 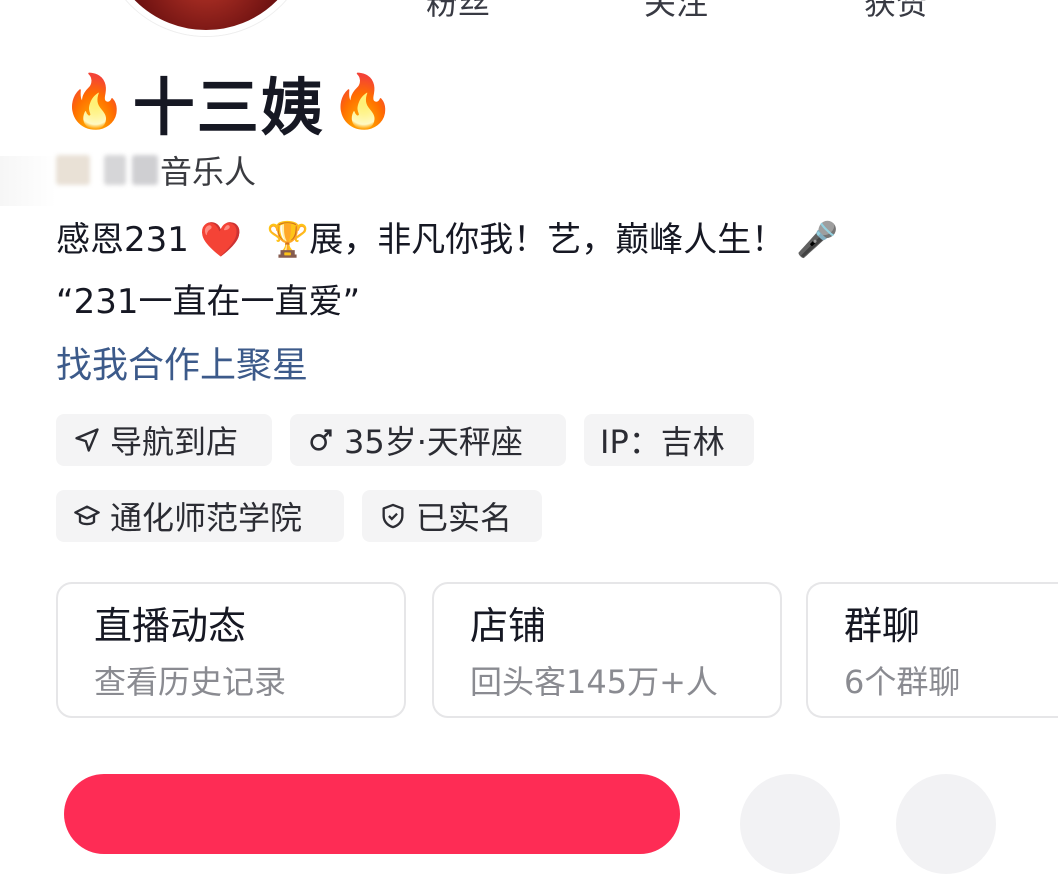 I want to click on profile-name: 十三姨, so click(x=228, y=107).